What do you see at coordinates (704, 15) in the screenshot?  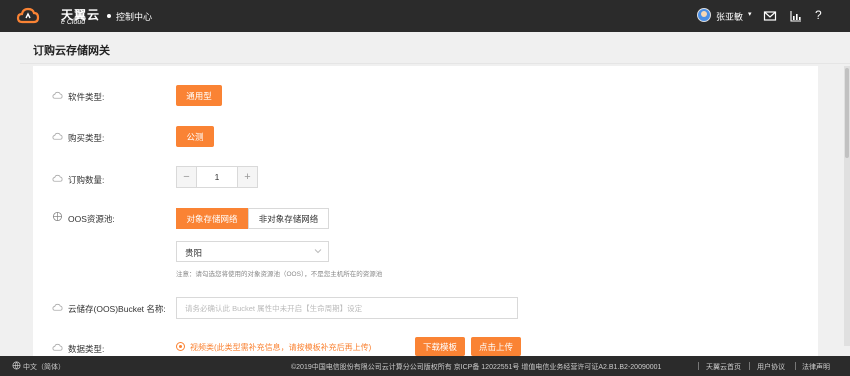 I see `user-avatar` at bounding box center [704, 15].